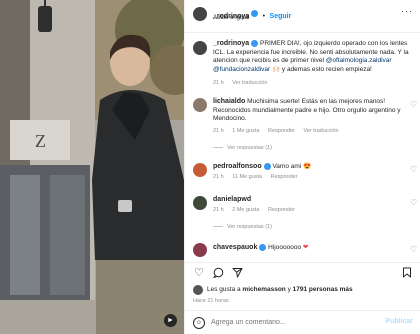 Image resolution: width=420 pixels, height=334 pixels. Describe the element at coordinates (292, 167) in the screenshot. I see `comment-text: Vamo ami 😍` at that location.